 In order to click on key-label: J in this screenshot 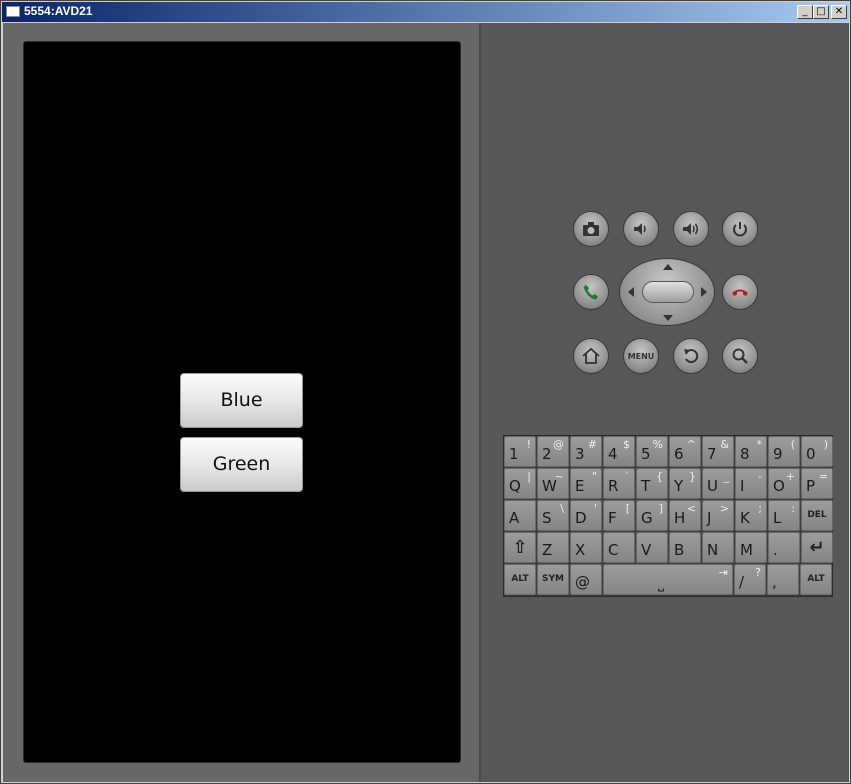, I will do `click(709, 518)`.